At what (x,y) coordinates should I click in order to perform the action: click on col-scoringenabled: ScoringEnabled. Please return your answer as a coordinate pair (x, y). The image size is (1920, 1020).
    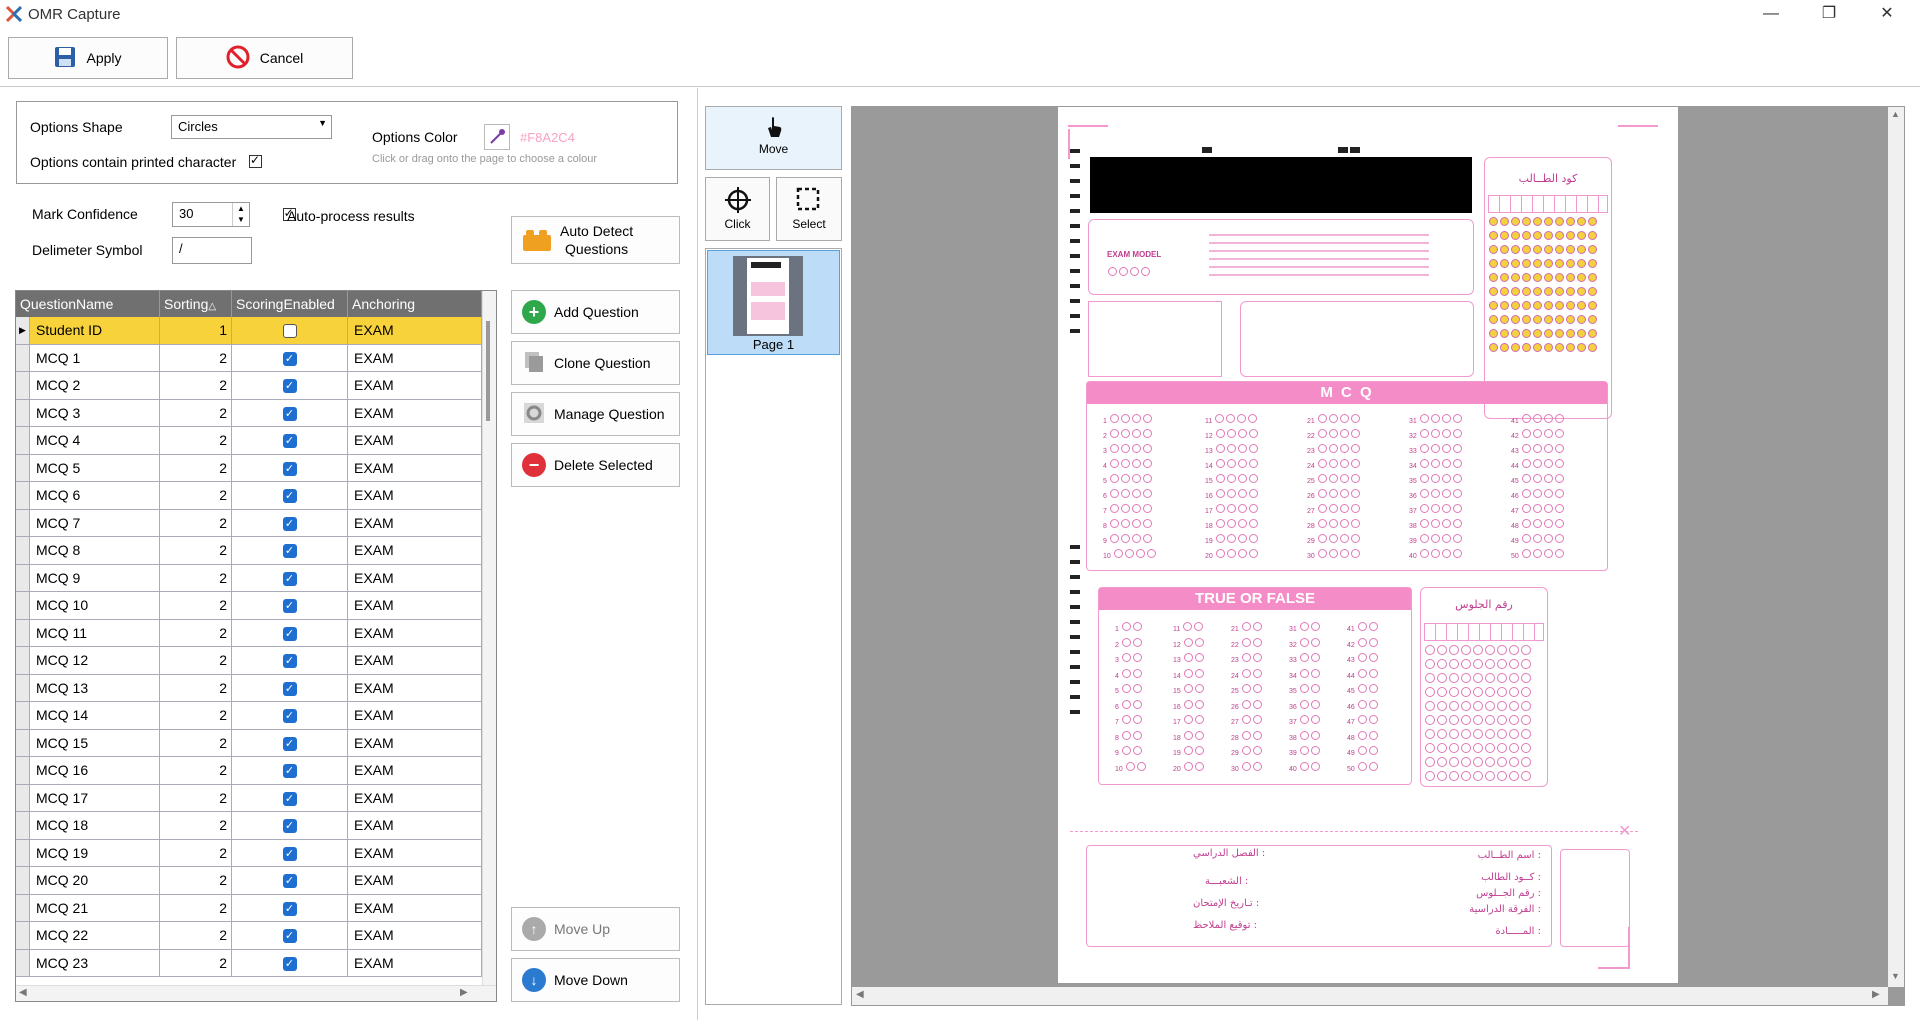
    Looking at the image, I should click on (290, 304).